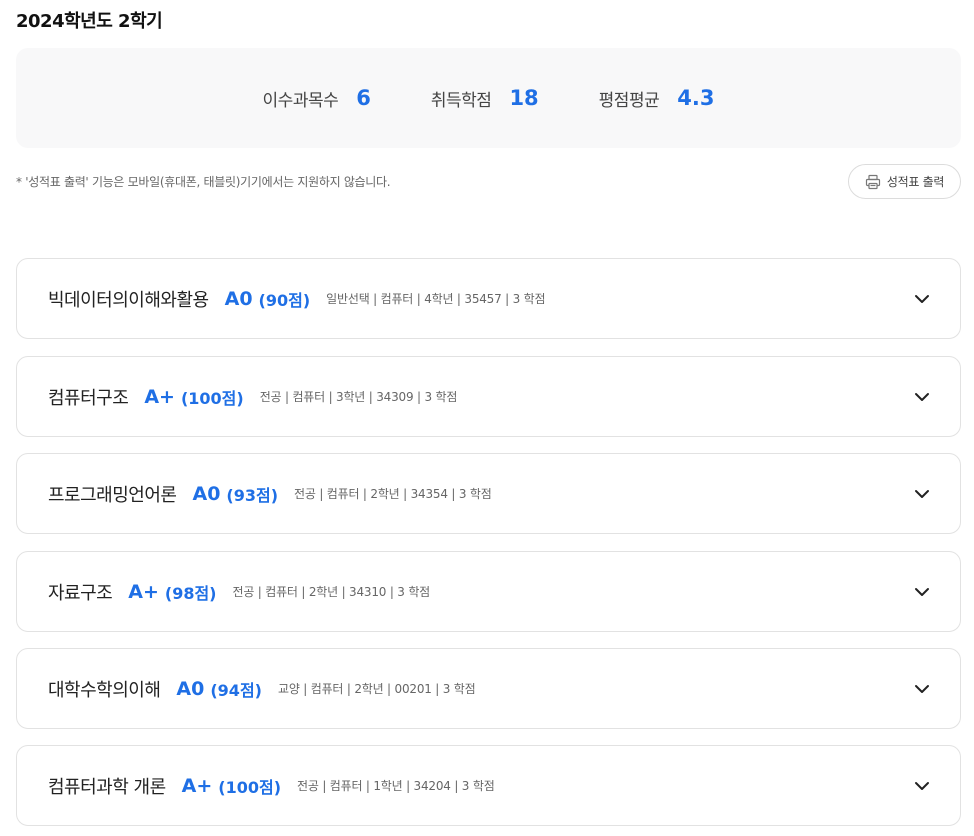 This screenshot has width=974, height=836. What do you see at coordinates (524, 98) in the screenshot?
I see `stat-value: 18` at bounding box center [524, 98].